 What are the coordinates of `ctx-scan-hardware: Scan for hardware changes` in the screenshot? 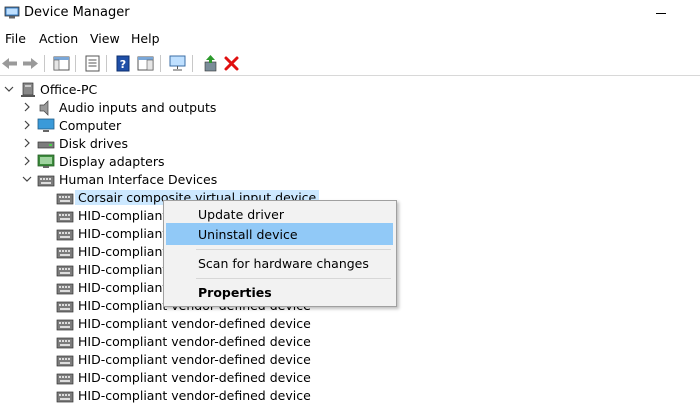 It's located at (279, 263).